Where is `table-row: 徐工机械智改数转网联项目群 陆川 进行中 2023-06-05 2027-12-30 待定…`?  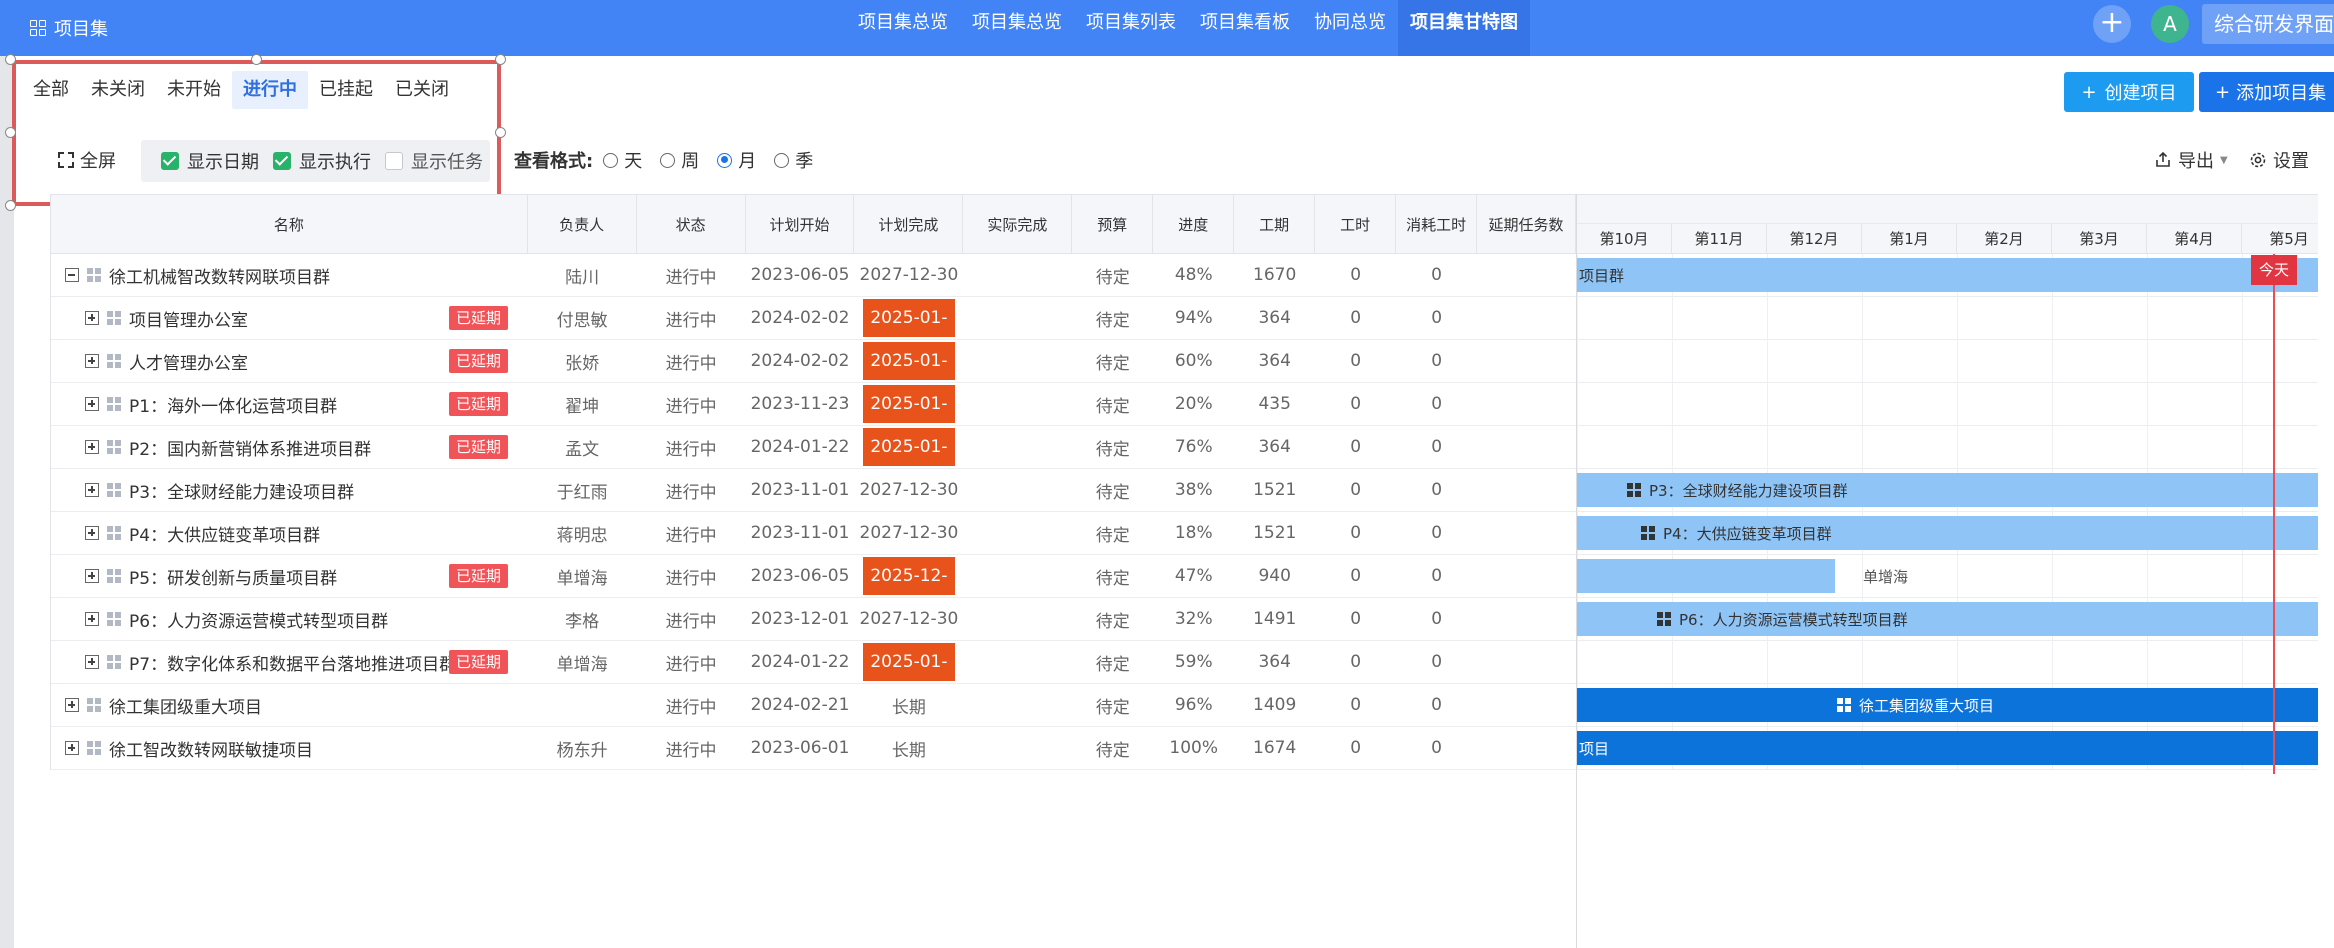
table-row: 徐工机械智改数转网联项目群 陆川 进行中 2023-06-05 2027-12-30 待定… is located at coordinates (813, 275).